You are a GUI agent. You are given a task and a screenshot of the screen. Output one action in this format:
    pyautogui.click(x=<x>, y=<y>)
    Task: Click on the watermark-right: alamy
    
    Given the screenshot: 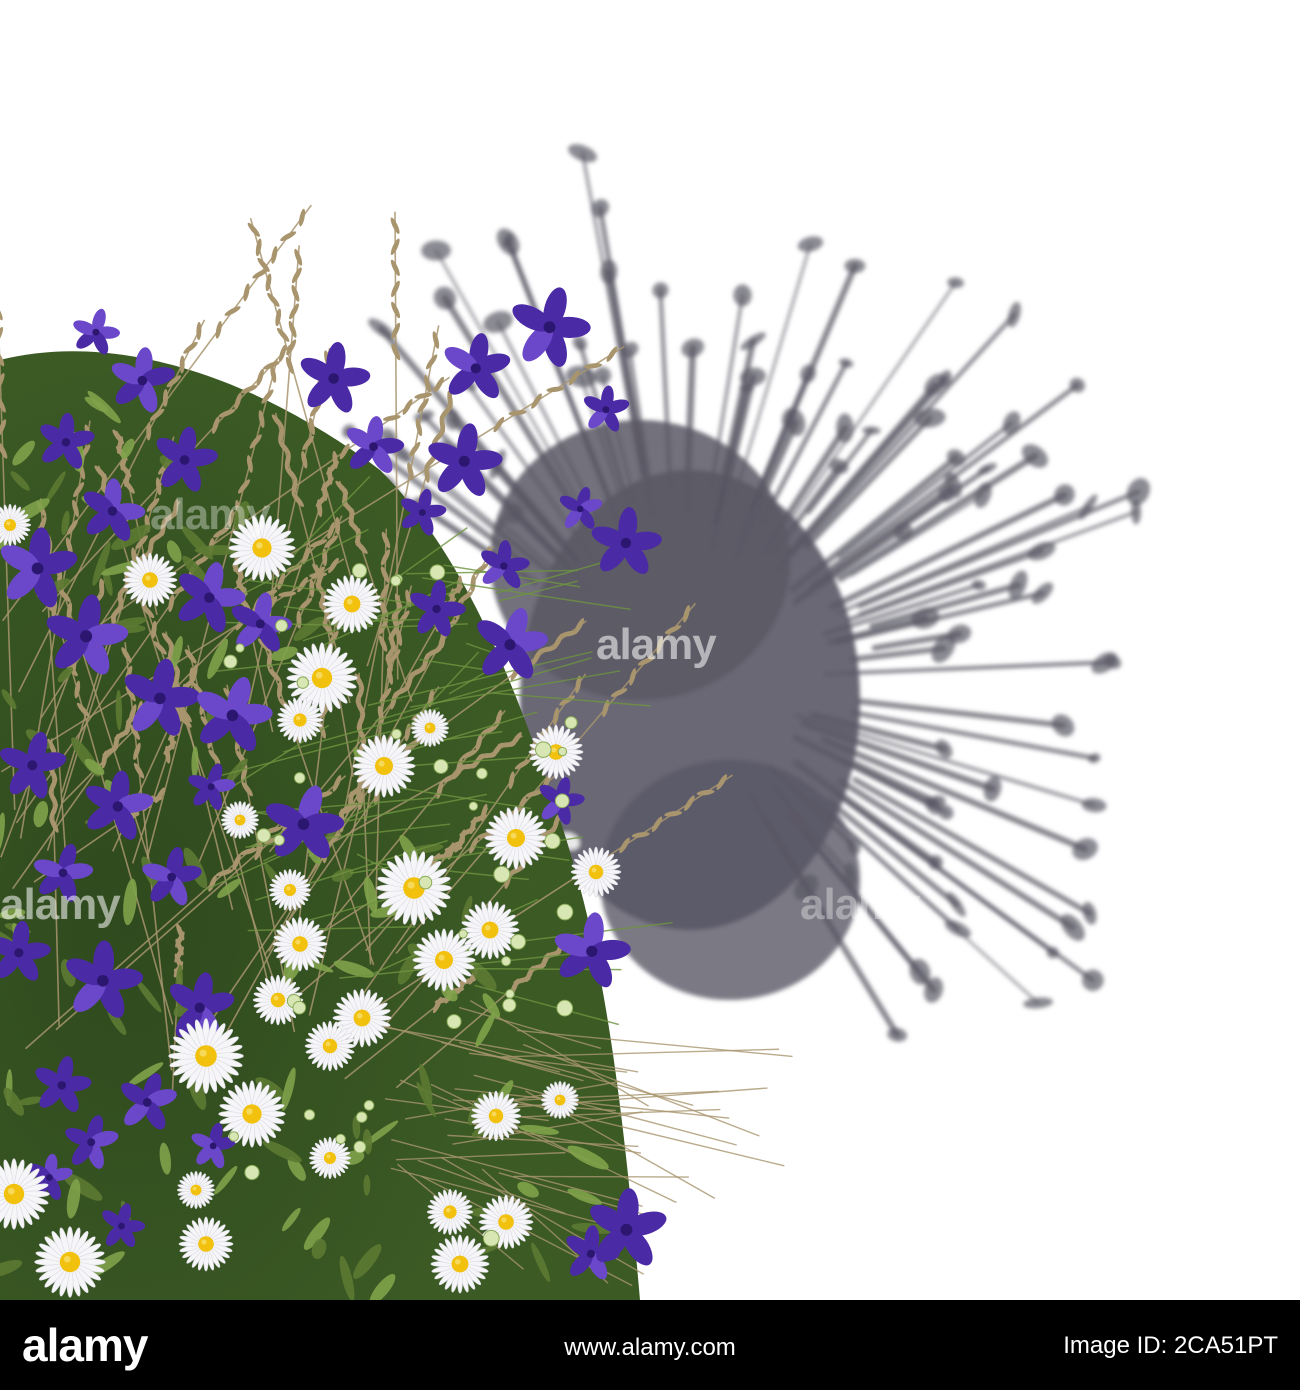 What is the action you would take?
    pyautogui.click(x=860, y=904)
    